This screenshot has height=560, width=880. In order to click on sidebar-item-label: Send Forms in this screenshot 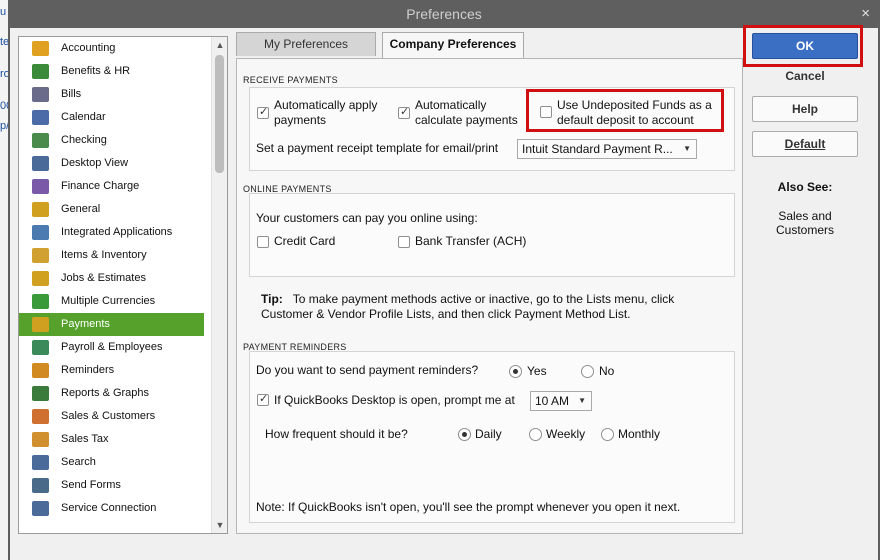, I will do `click(91, 485)`.